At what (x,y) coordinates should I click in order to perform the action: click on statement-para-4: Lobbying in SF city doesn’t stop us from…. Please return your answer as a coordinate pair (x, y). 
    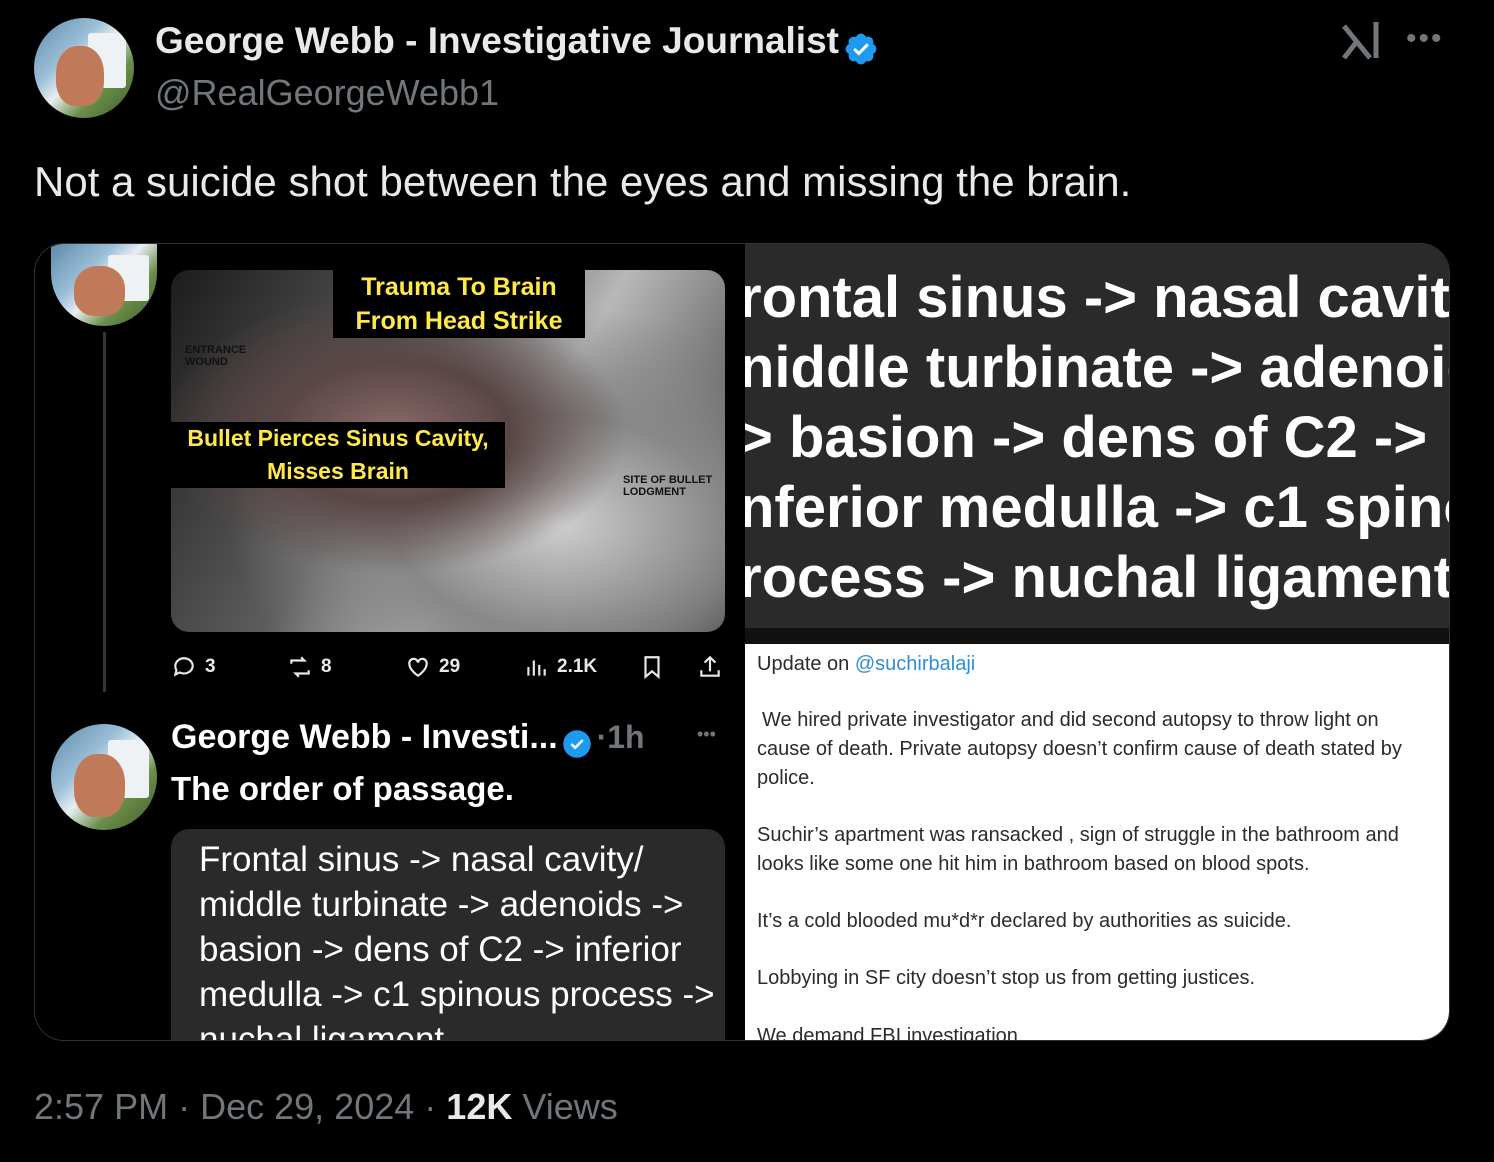
    Looking at the image, I should click on (1006, 978).